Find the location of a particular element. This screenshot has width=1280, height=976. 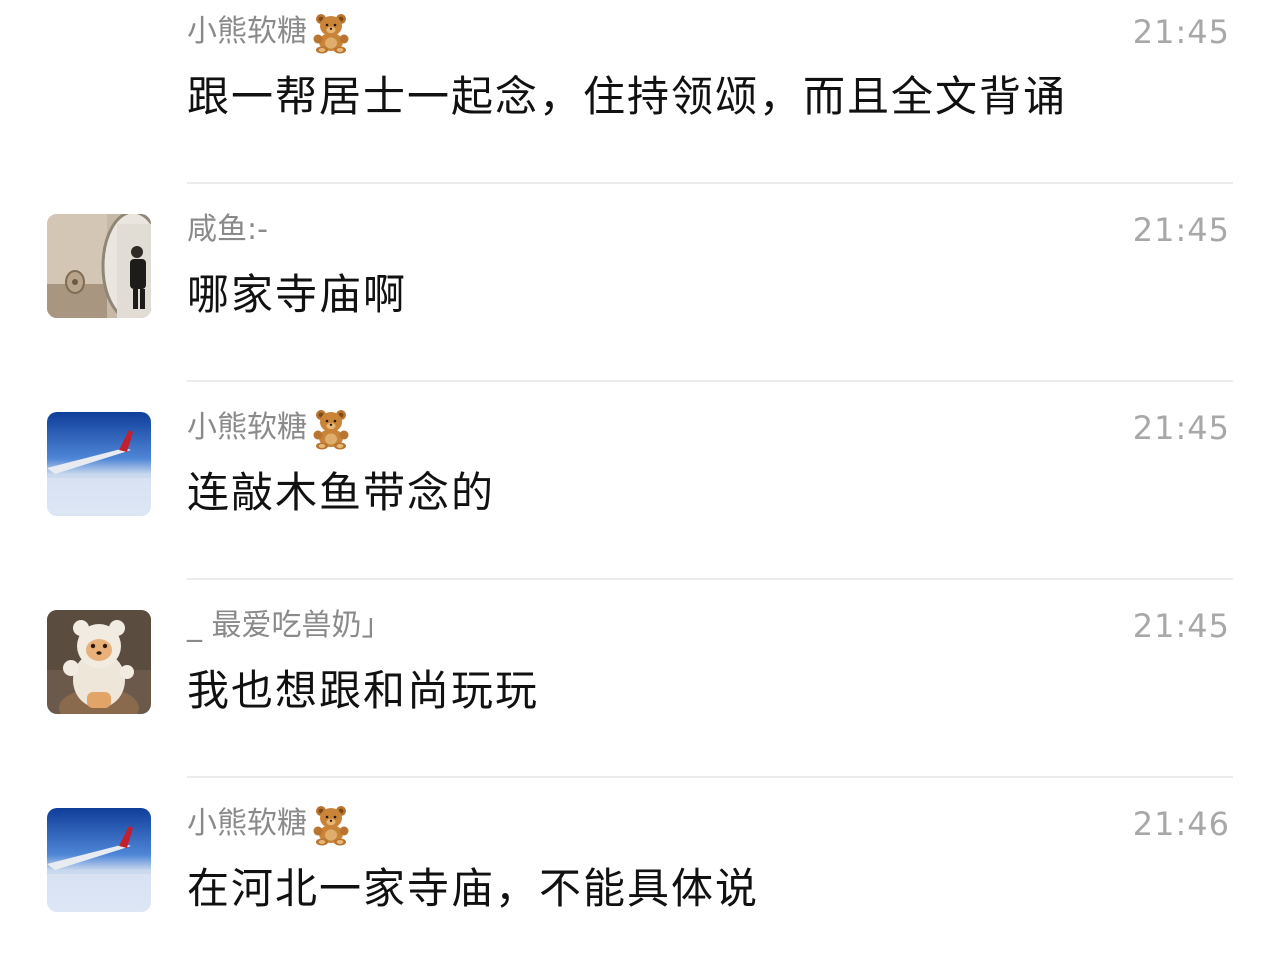

sender-name: 咸鱼:- is located at coordinates (227, 230).